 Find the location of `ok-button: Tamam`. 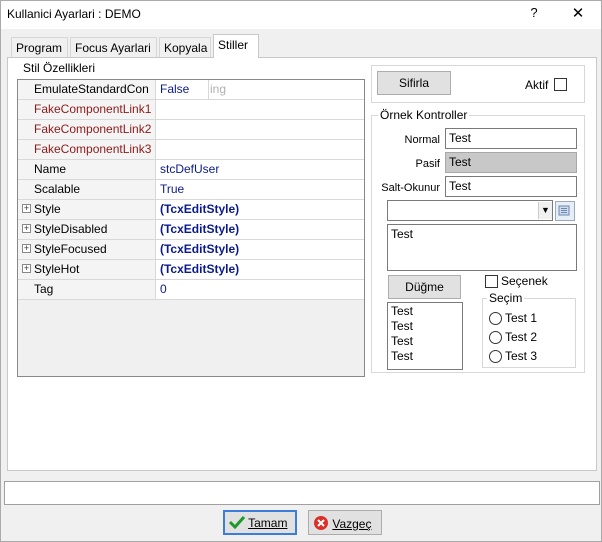

ok-button: Tamam is located at coordinates (260, 522).